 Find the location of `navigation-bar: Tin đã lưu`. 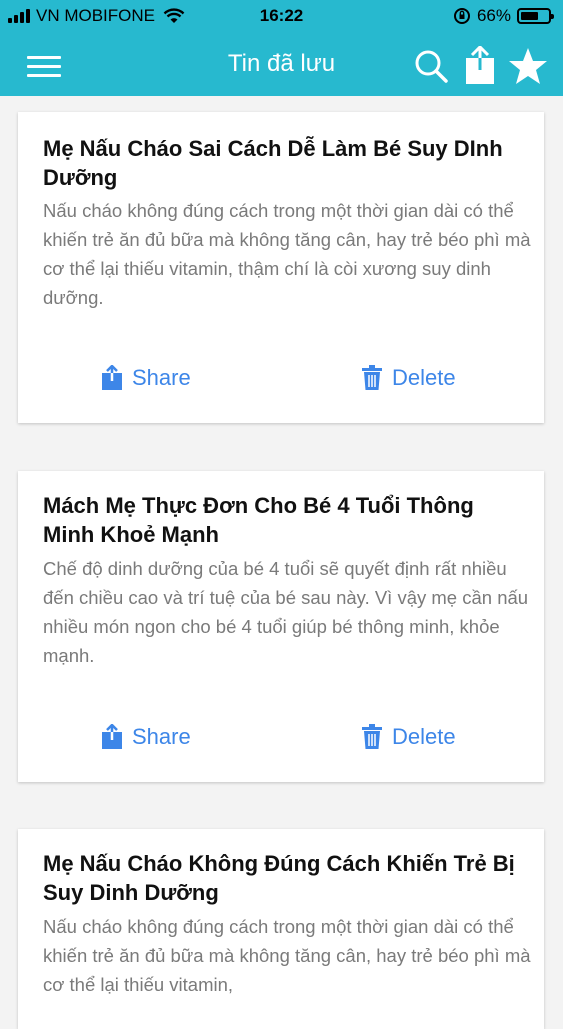

navigation-bar: Tin đã lưu is located at coordinates (281, 65).